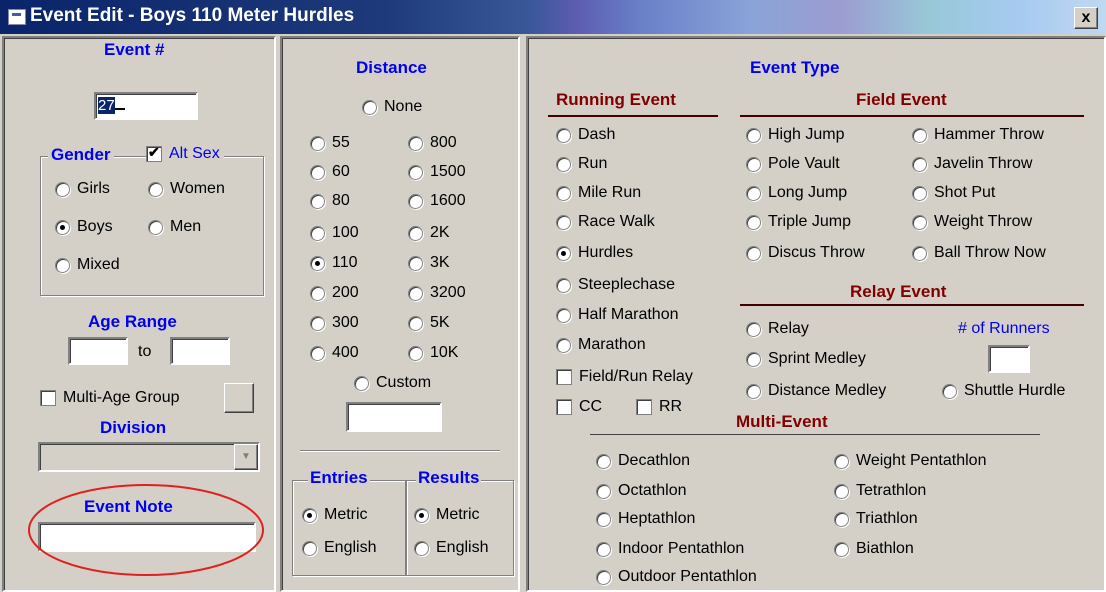  Describe the element at coordinates (330, 143) in the screenshot. I see `distance-55-radio: 55` at that location.